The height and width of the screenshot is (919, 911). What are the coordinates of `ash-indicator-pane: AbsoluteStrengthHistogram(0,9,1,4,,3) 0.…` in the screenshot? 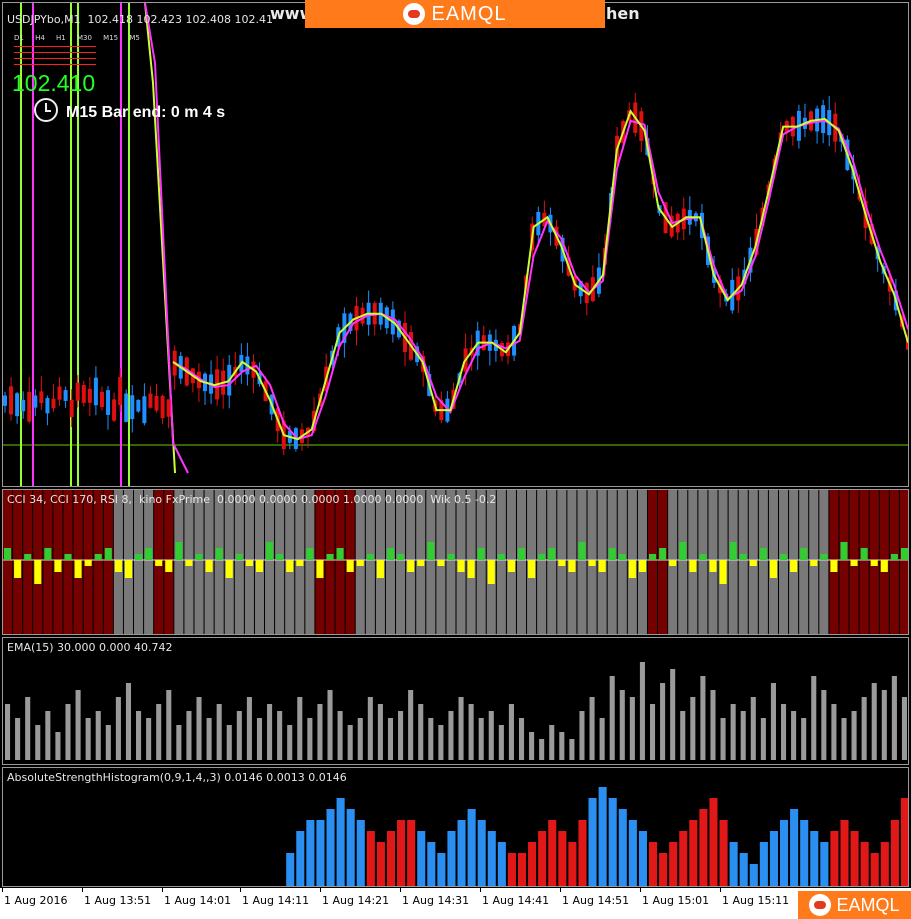 It's located at (455, 827).